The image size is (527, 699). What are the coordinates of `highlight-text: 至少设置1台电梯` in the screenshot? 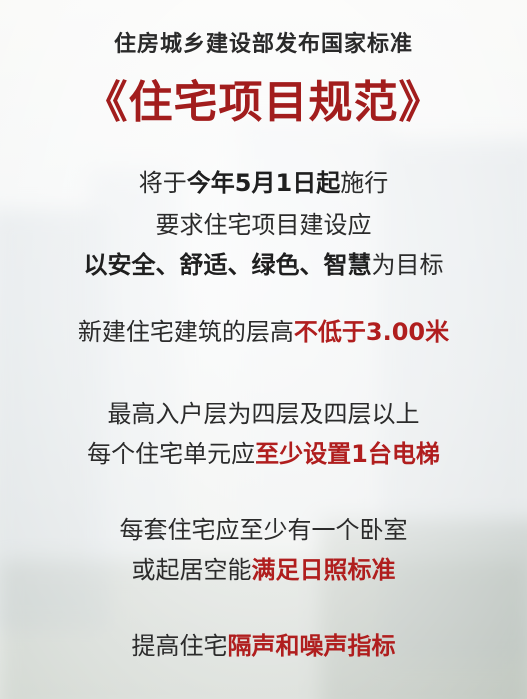 It's located at (347, 454).